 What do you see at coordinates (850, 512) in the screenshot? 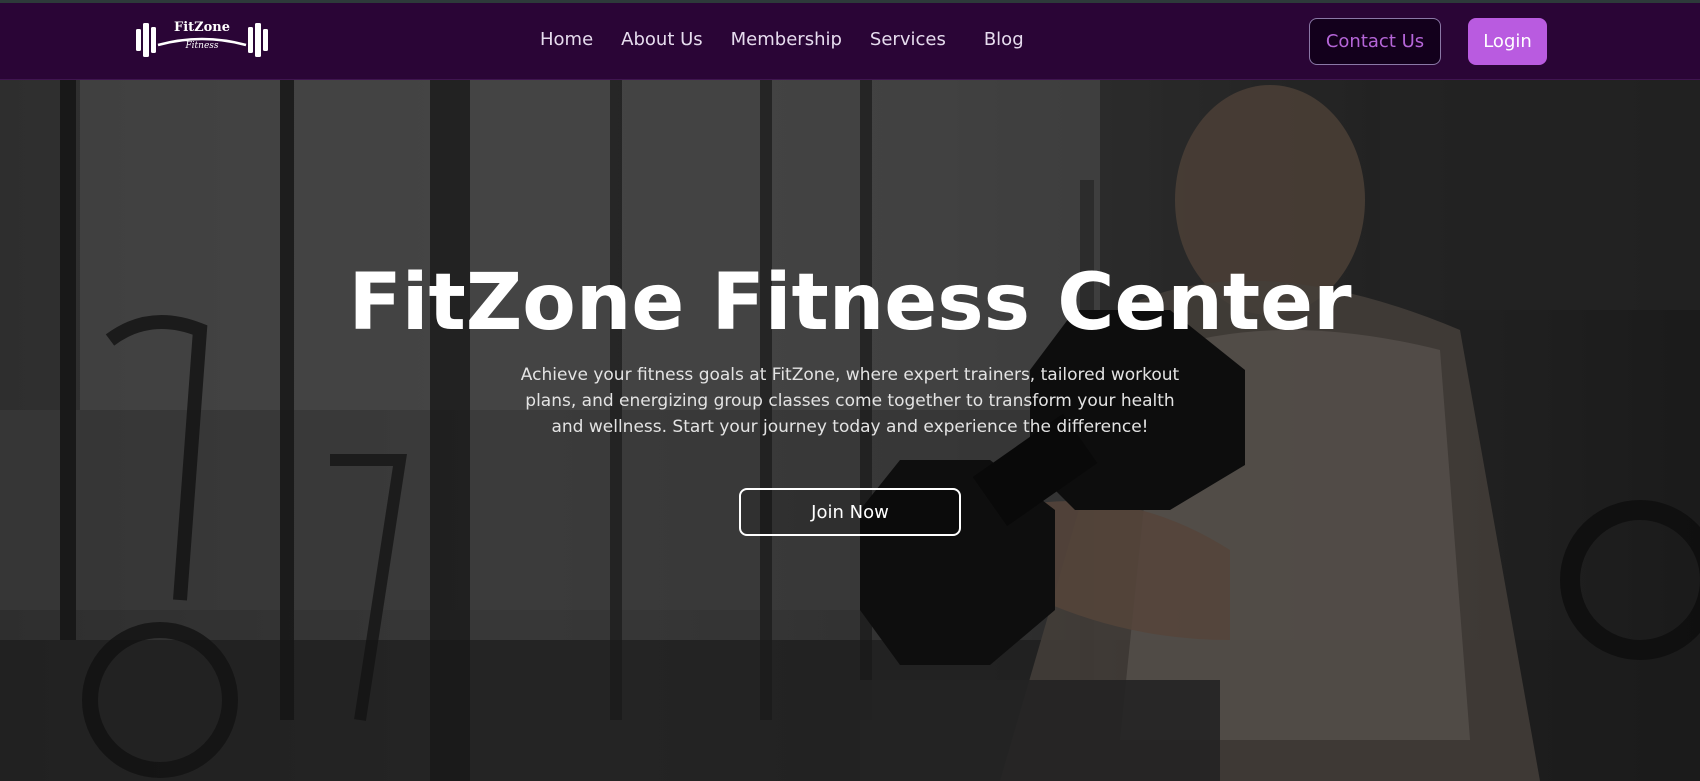
I see `join-now-button: Join Now` at bounding box center [850, 512].